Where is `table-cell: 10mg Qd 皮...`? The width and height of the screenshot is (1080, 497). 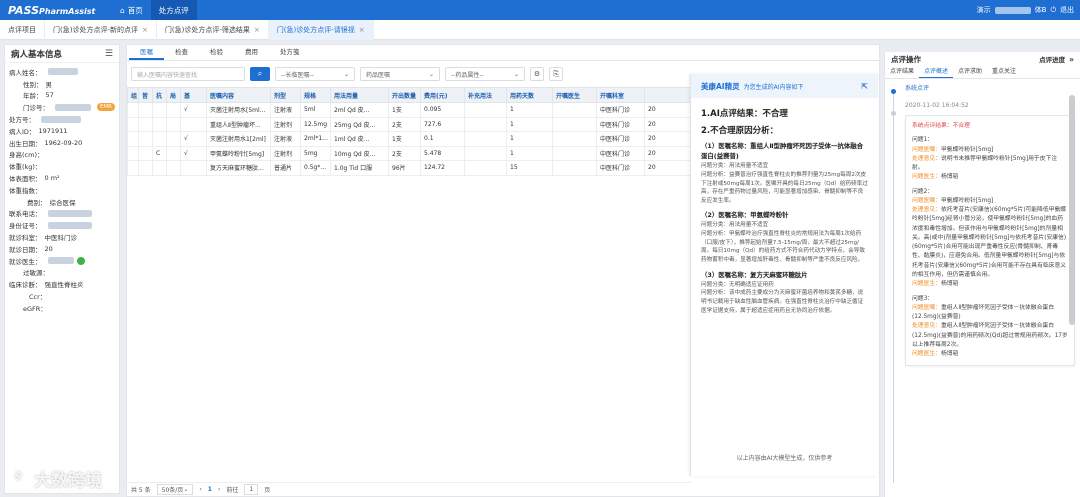 table-cell: 10mg Qd 皮... is located at coordinates (359, 153).